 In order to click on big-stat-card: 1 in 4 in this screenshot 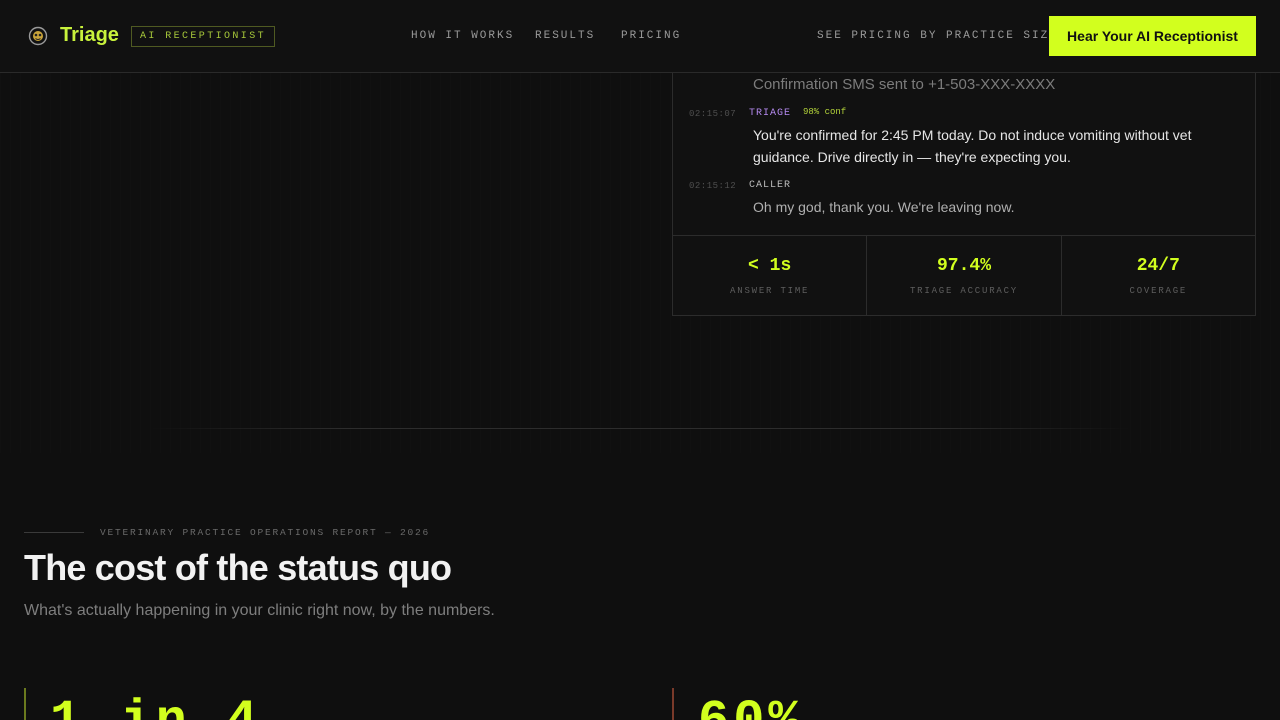, I will do `click(334, 704)`.